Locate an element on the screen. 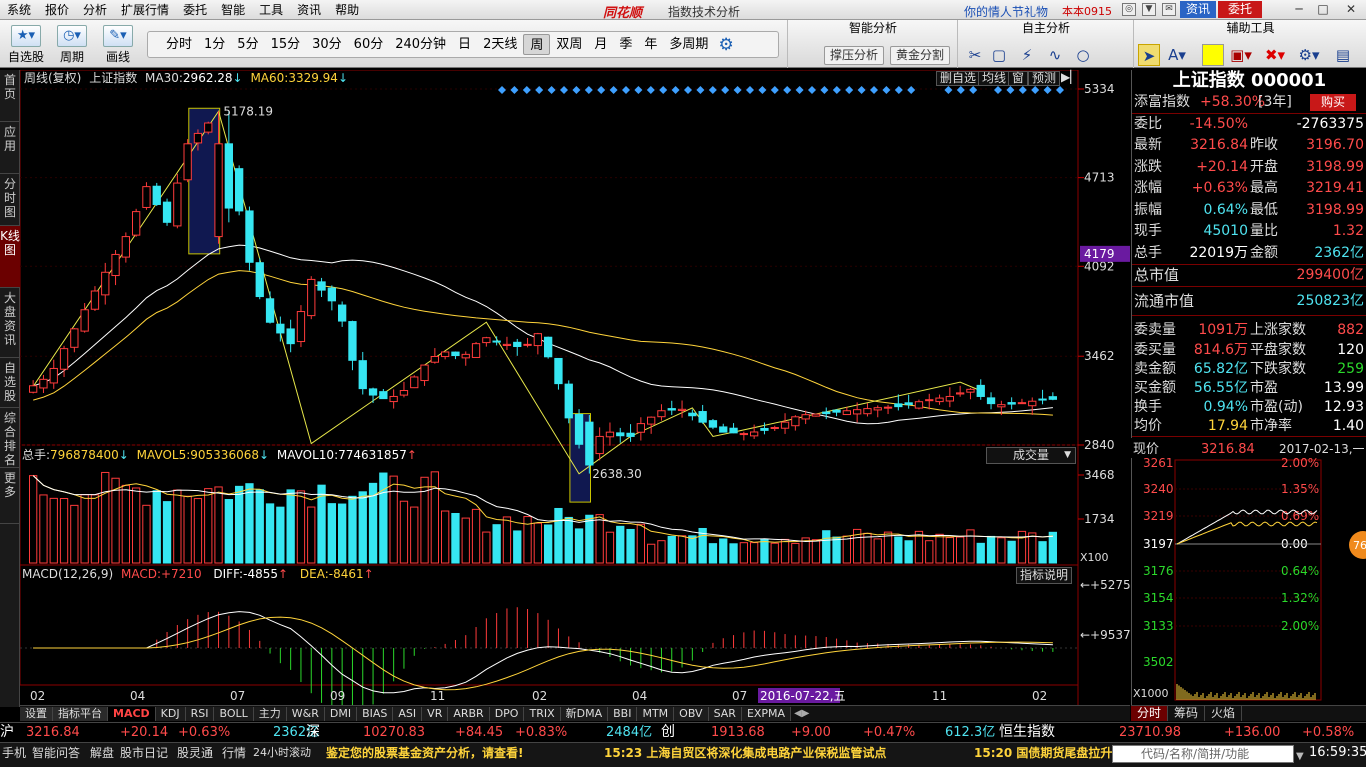  text-icon: A▾ is located at coordinates (1177, 55).